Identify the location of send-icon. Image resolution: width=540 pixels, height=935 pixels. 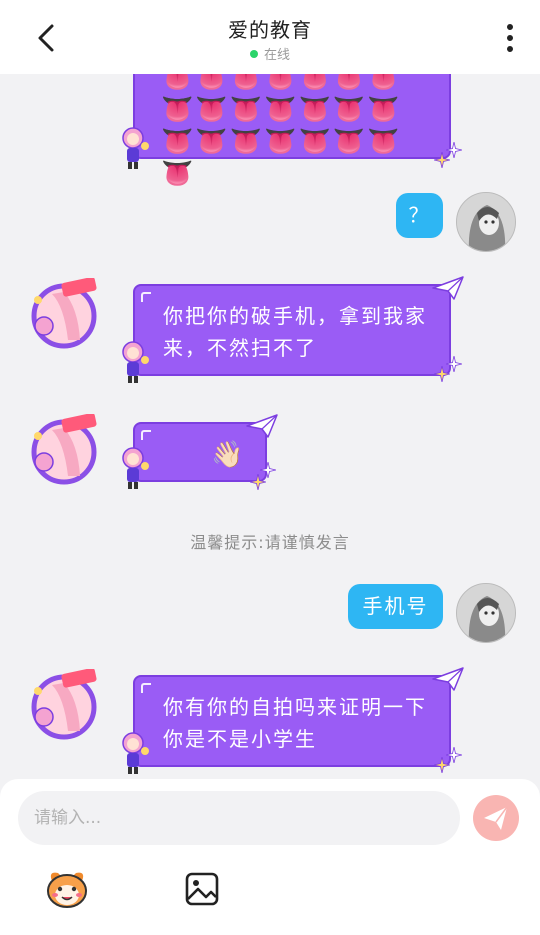
(496, 818).